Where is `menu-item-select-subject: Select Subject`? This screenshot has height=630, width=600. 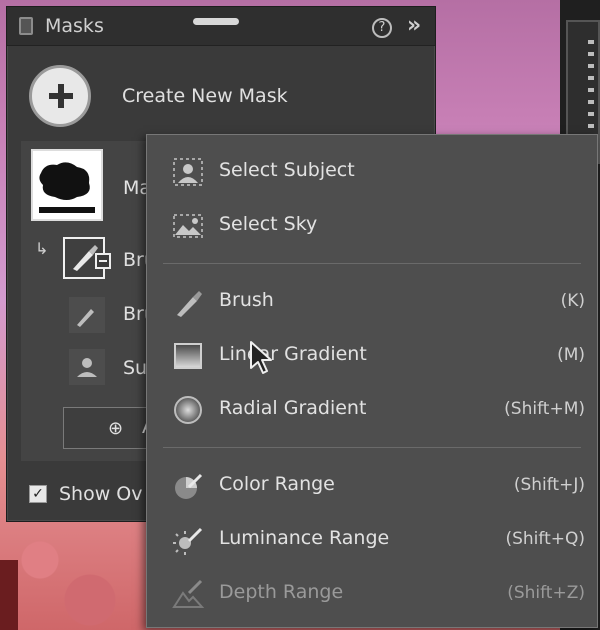
menu-item-select-subject: Select Subject is located at coordinates (372, 171).